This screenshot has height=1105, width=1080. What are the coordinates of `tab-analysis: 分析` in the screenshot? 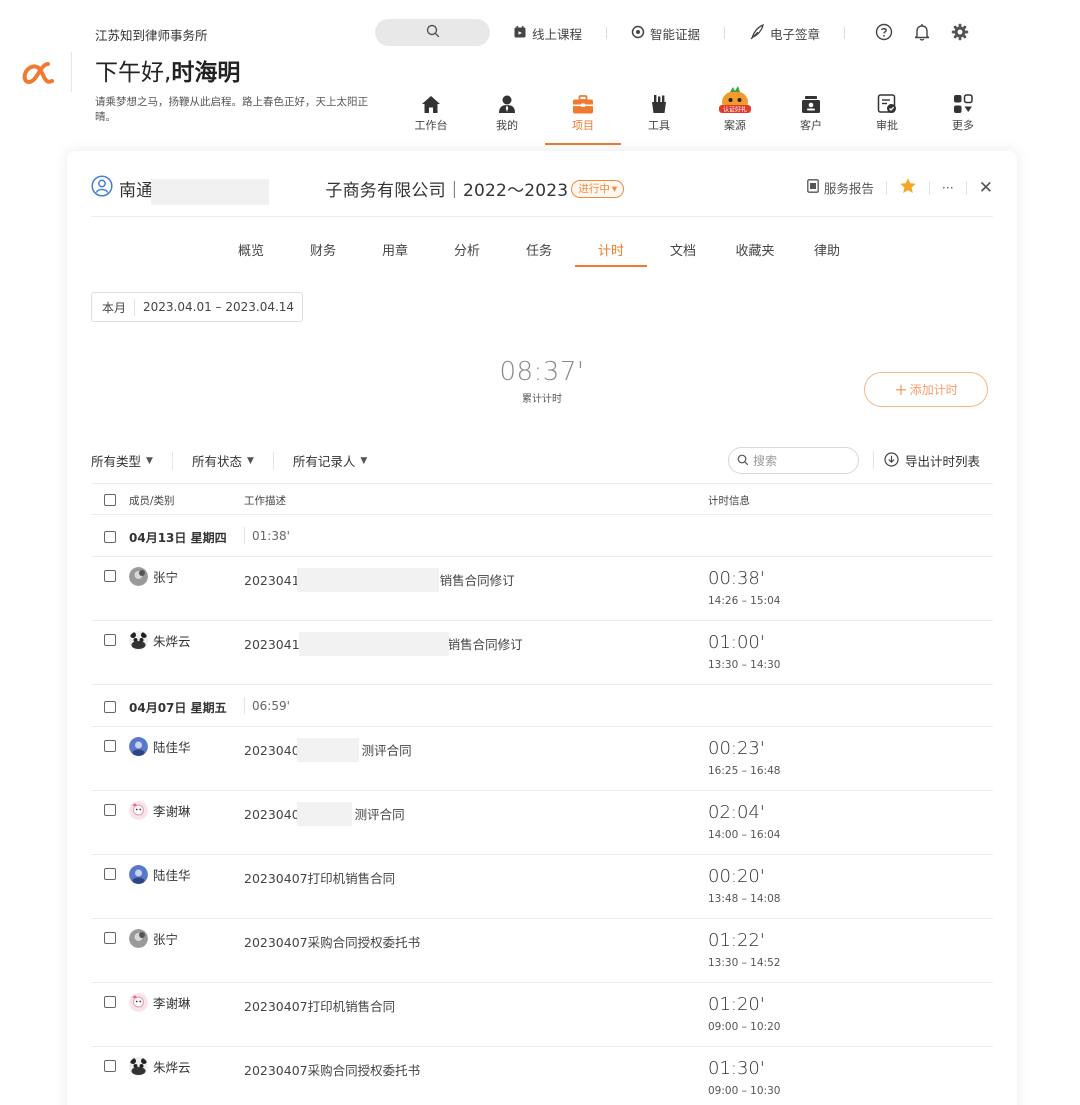 It's located at (467, 254).